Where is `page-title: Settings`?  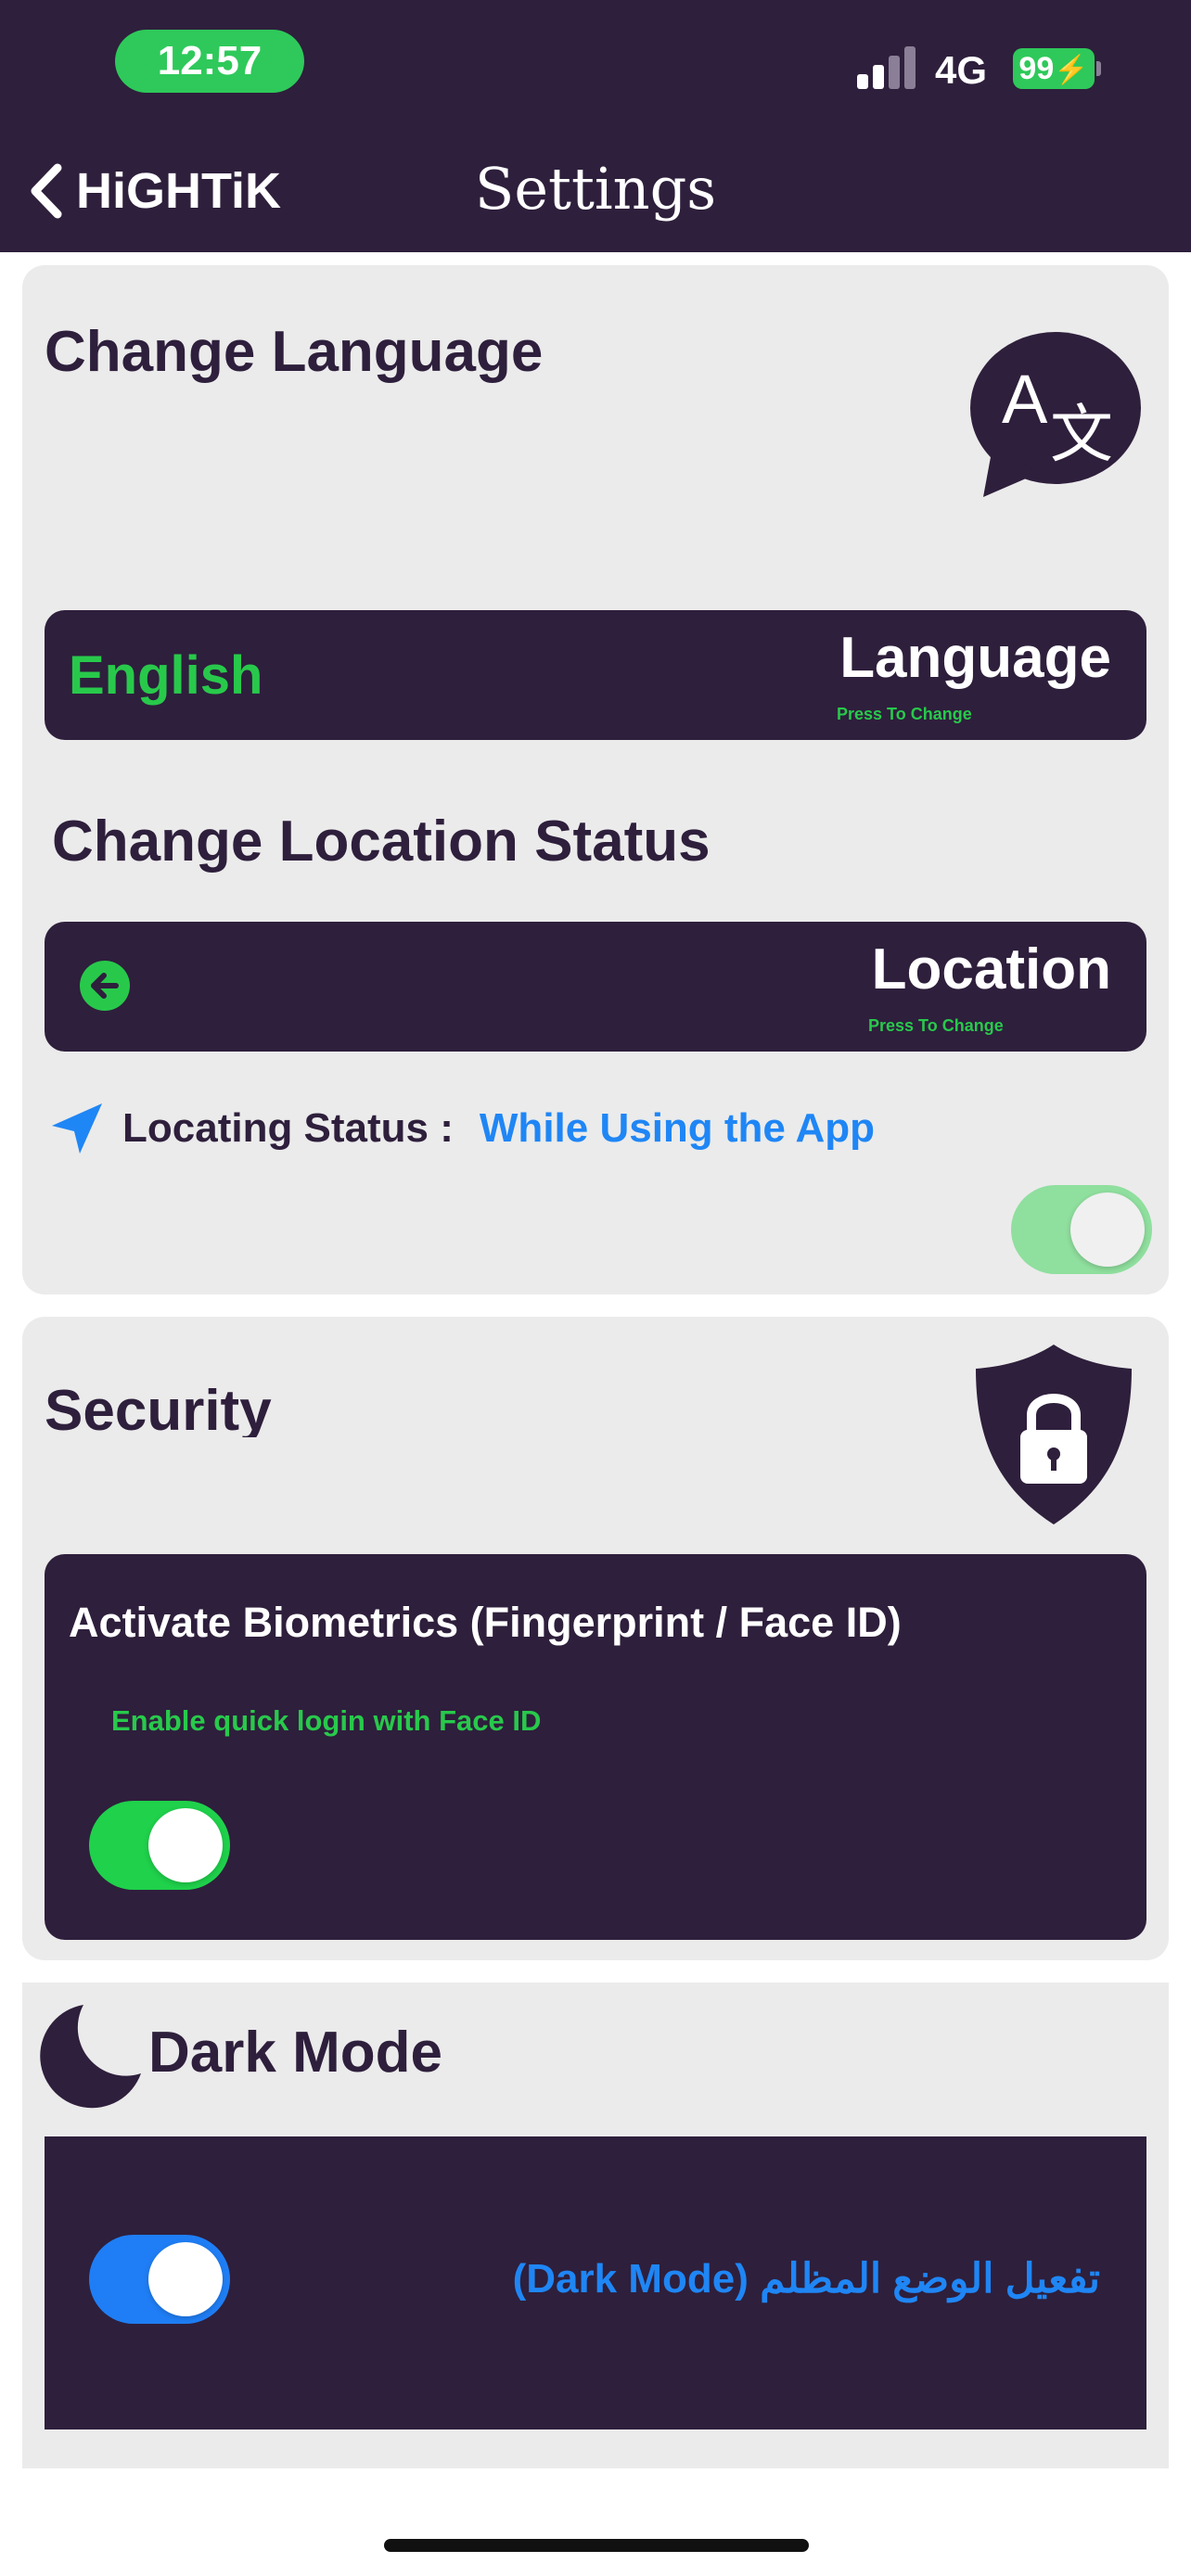 page-title: Settings is located at coordinates (595, 189).